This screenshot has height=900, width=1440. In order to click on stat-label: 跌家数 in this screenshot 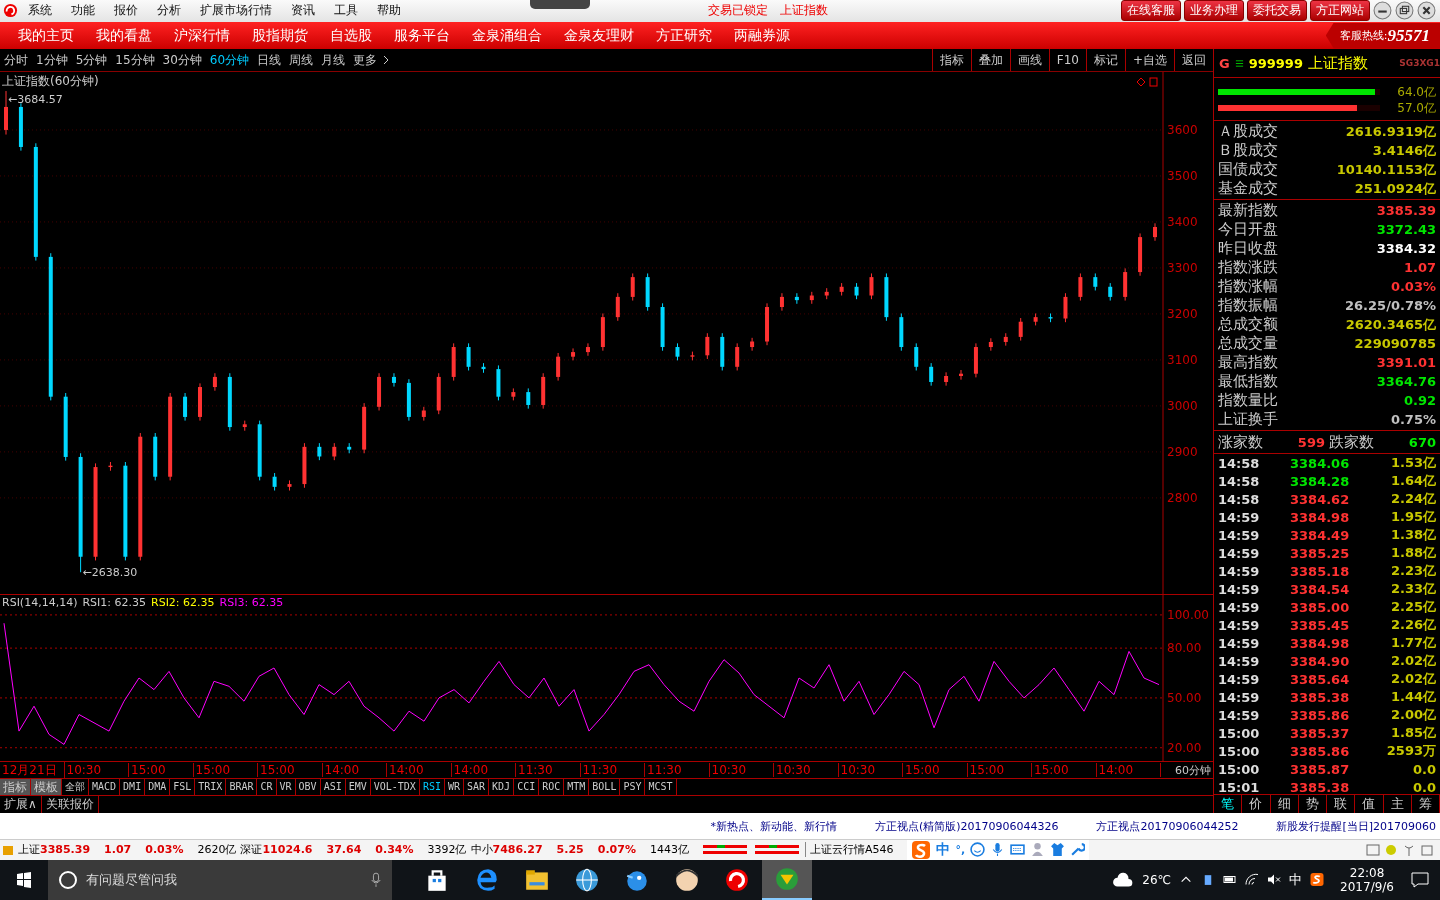, I will do `click(1351, 442)`.